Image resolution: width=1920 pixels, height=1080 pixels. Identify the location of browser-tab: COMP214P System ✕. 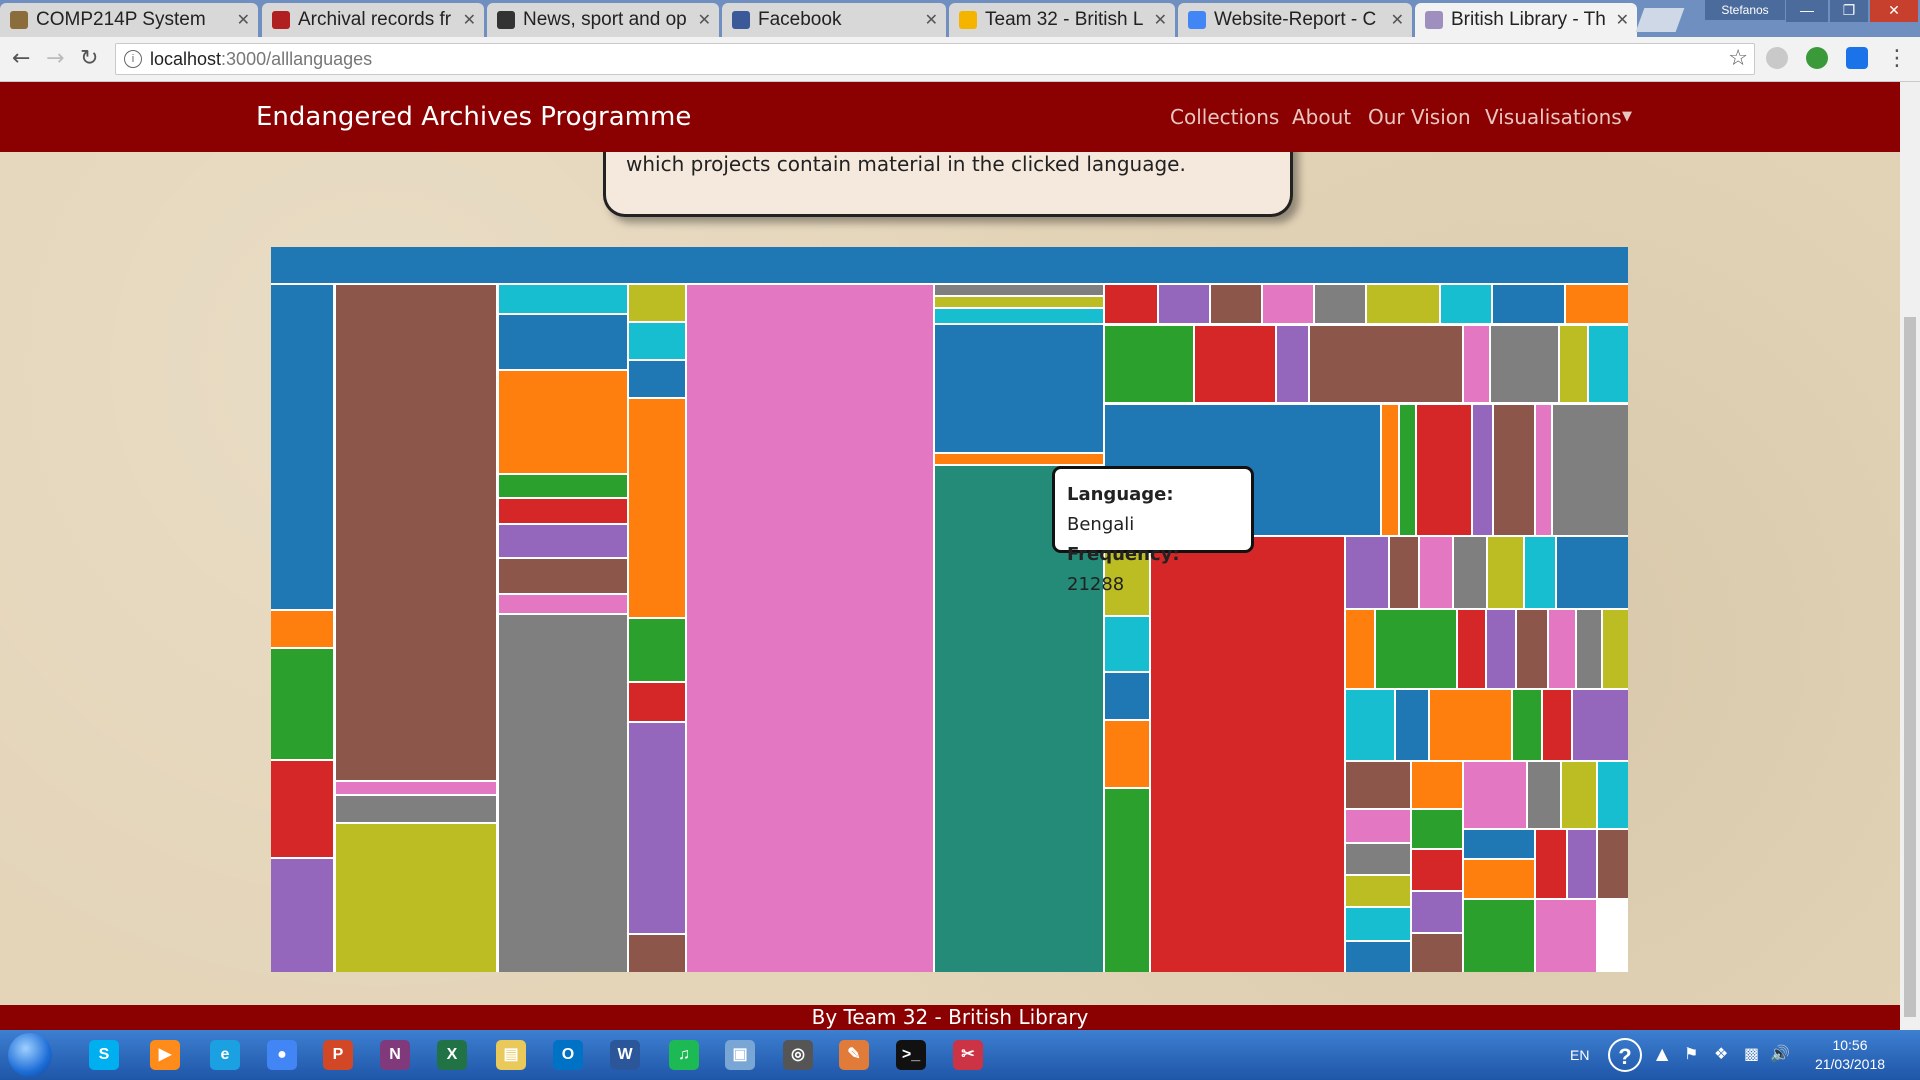
(129, 20).